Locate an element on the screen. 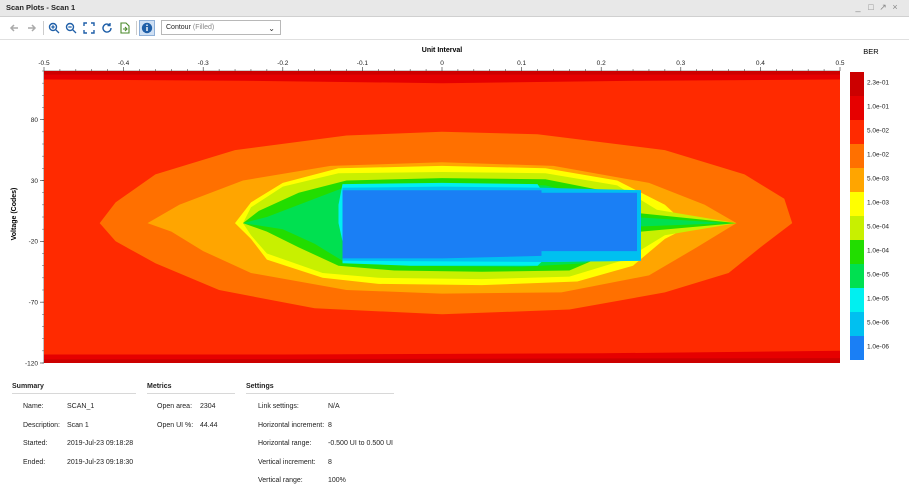 Image resolution: width=909 pixels, height=486 pixels. popout-icon: ↗ is located at coordinates (883, 7).